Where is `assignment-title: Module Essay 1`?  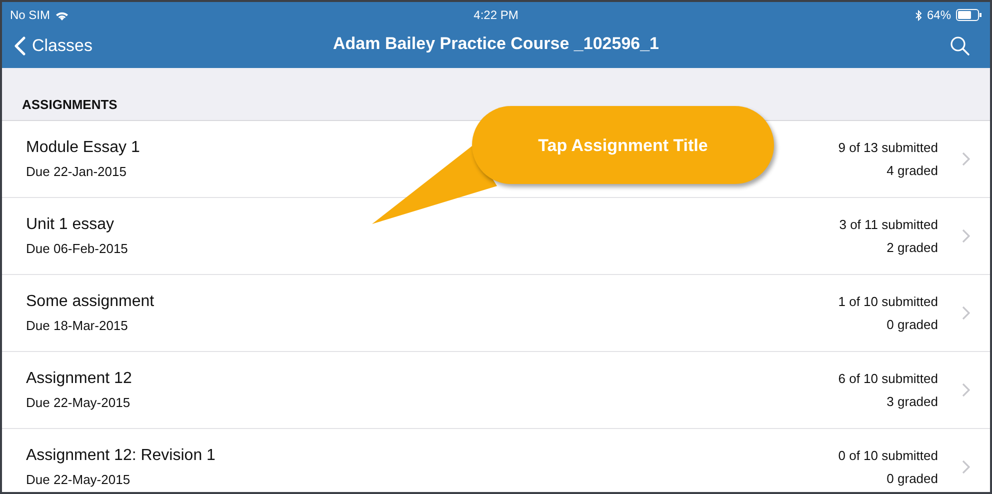 assignment-title: Module Essay 1 is located at coordinates (83, 148).